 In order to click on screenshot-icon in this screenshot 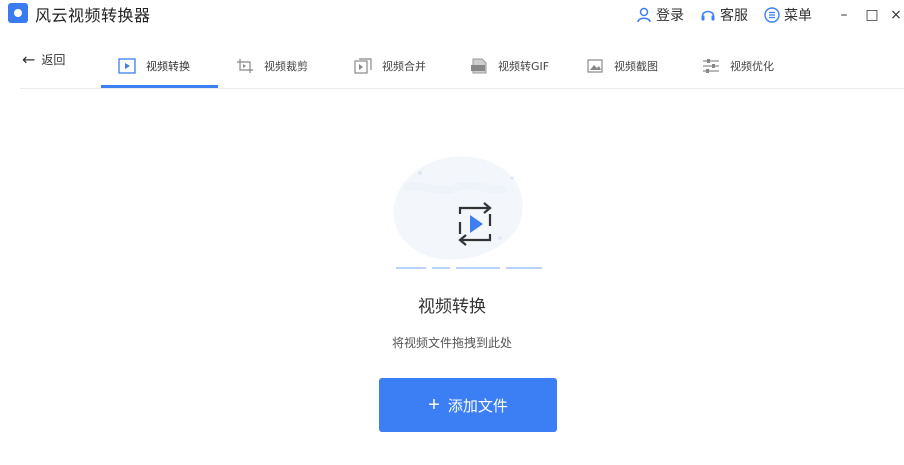, I will do `click(595, 66)`.